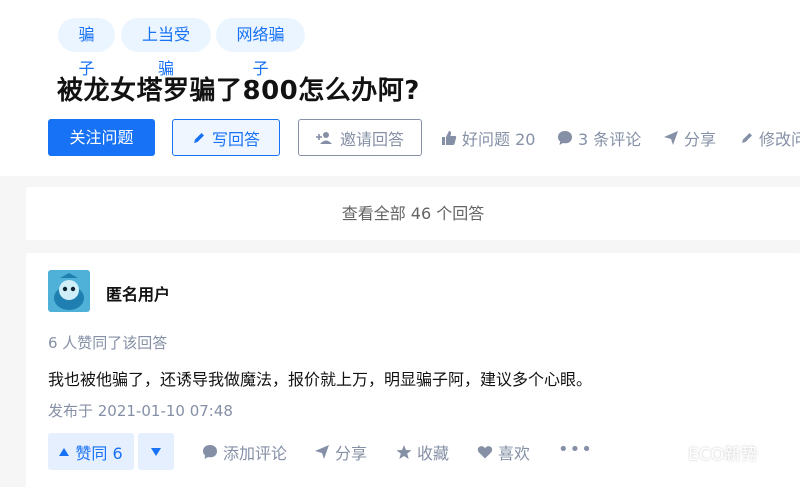 Image resolution: width=800 pixels, height=487 pixels. I want to click on triangle-down-icon, so click(156, 451).